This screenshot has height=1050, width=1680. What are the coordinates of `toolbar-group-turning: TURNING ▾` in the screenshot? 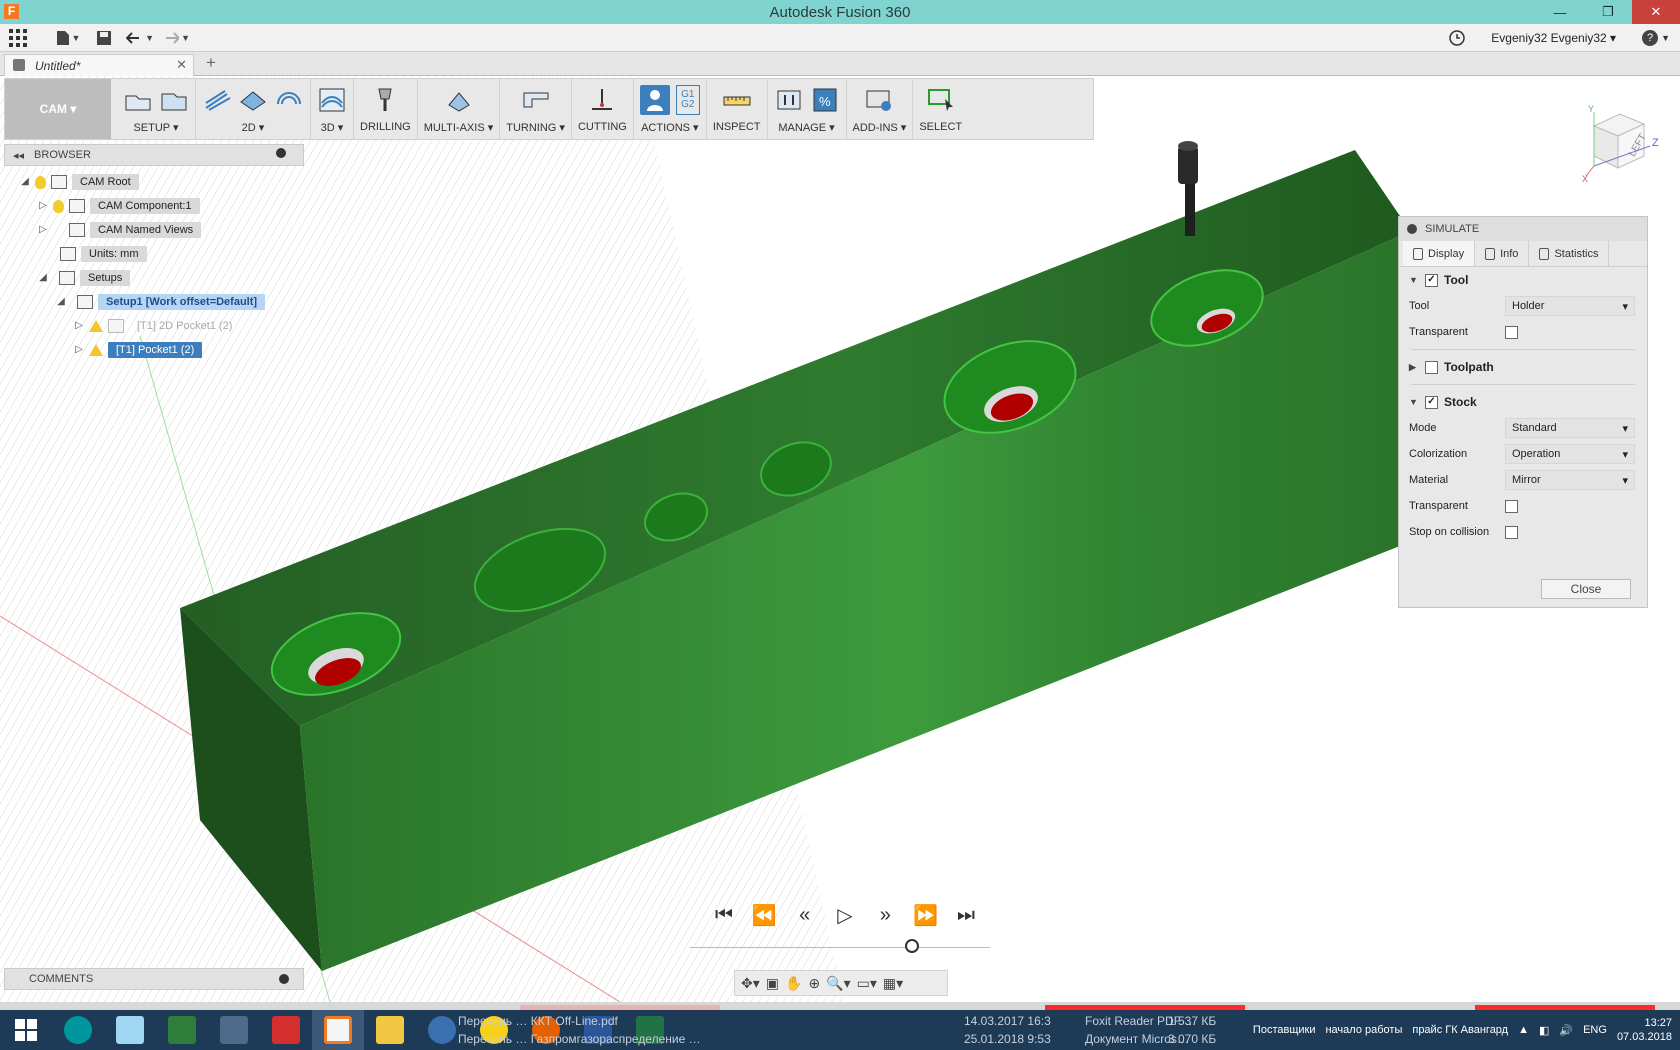 It's located at (536, 109).